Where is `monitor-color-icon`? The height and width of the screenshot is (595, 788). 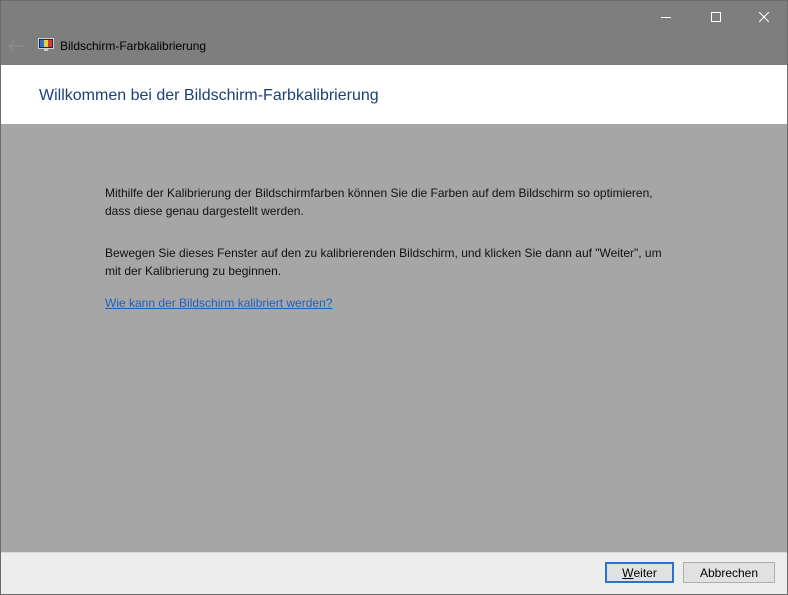 monitor-color-icon is located at coordinates (46, 44).